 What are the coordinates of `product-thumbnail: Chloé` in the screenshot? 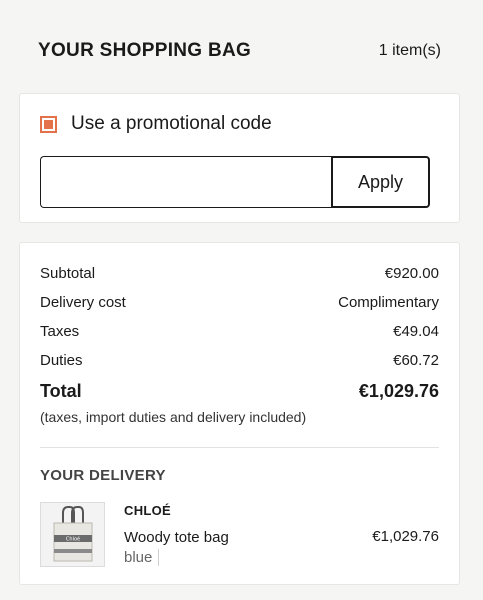 It's located at (72, 534).